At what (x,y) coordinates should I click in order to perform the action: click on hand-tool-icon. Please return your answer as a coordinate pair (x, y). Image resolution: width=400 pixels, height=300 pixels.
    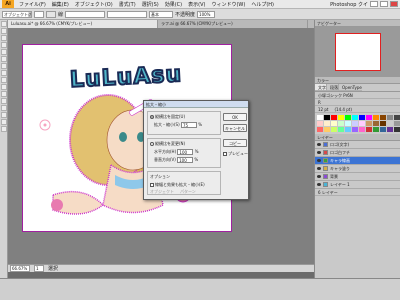
    Looking at the image, I should click on (4, 122).